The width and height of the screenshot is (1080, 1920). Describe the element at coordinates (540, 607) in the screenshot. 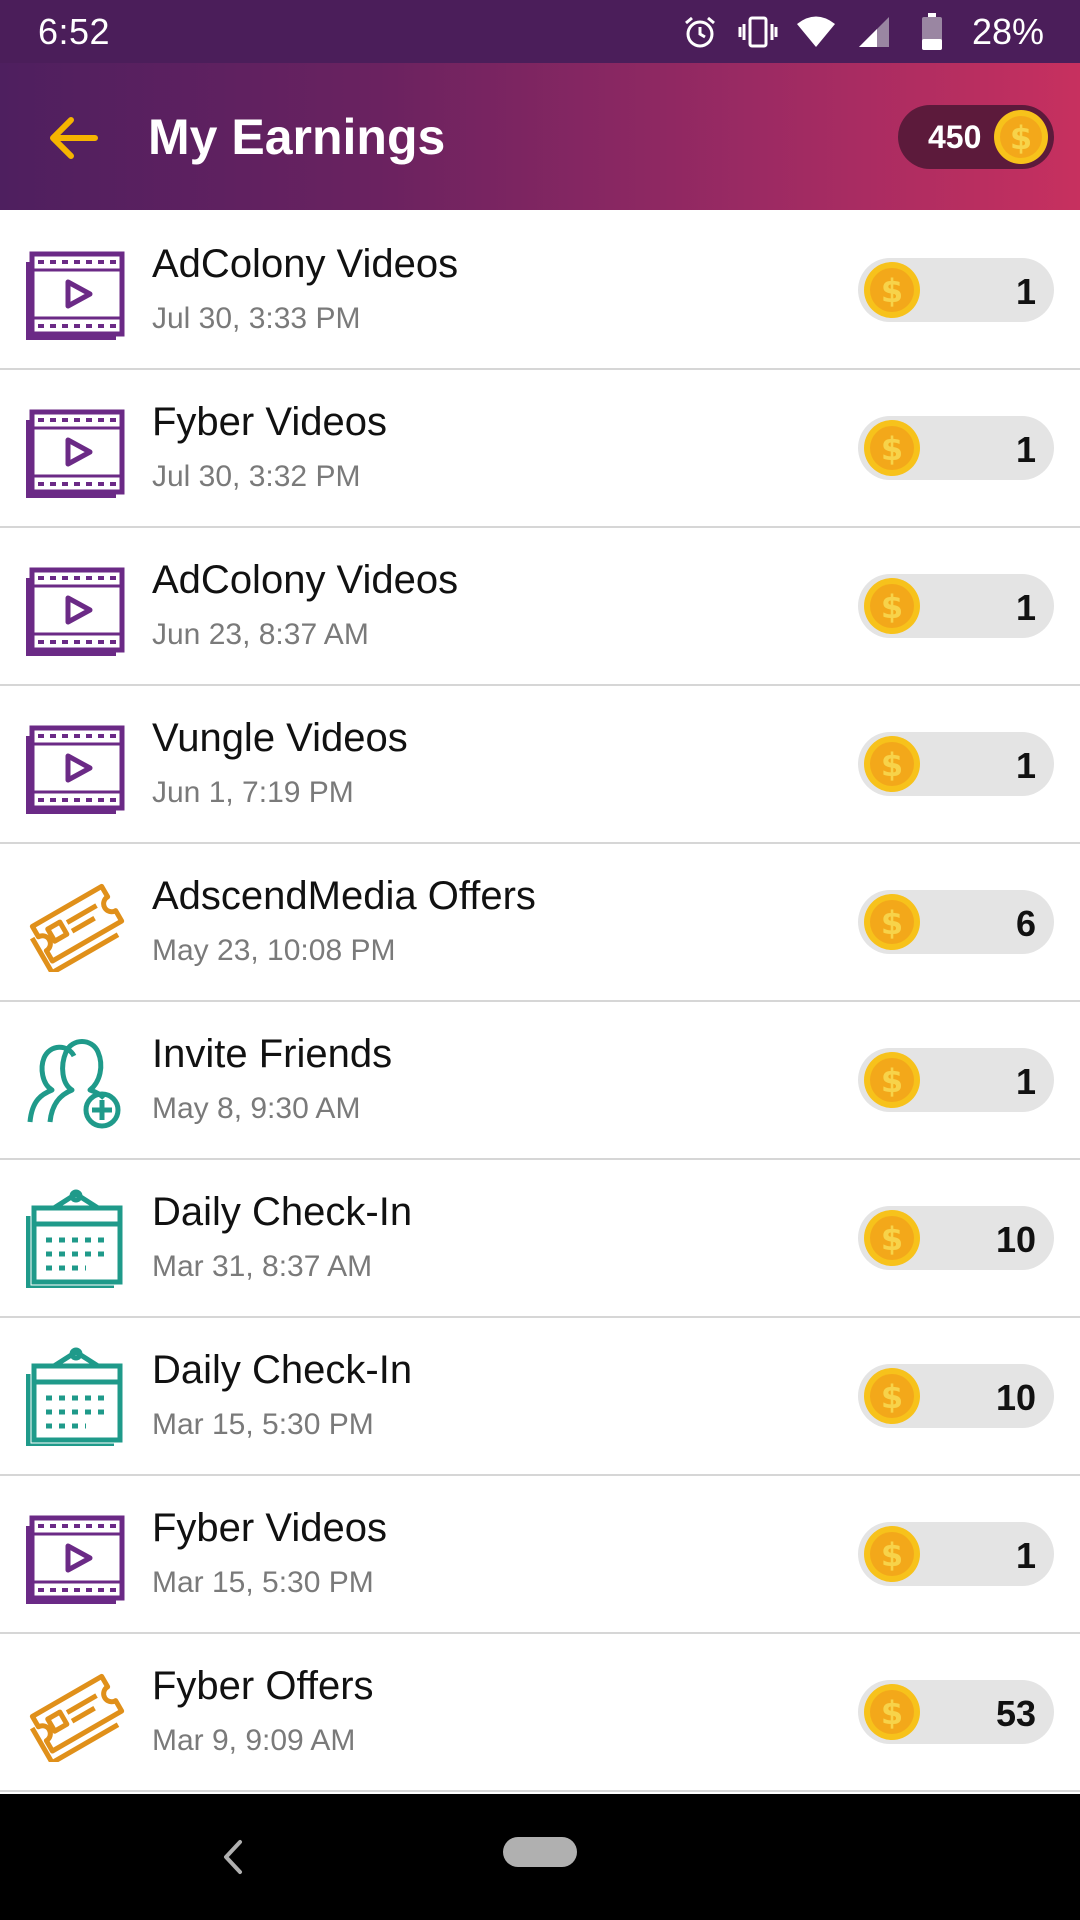

I see `list-item: AdColony Videos Jun 23, 8:37 AM $1` at that location.